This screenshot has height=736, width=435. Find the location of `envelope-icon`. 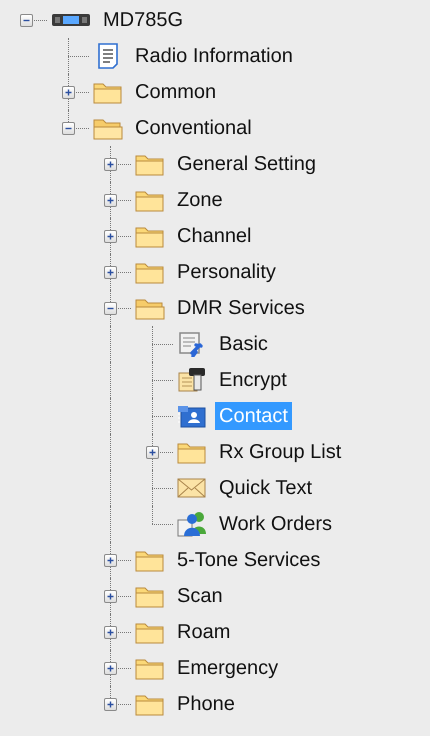

envelope-icon is located at coordinates (192, 488).